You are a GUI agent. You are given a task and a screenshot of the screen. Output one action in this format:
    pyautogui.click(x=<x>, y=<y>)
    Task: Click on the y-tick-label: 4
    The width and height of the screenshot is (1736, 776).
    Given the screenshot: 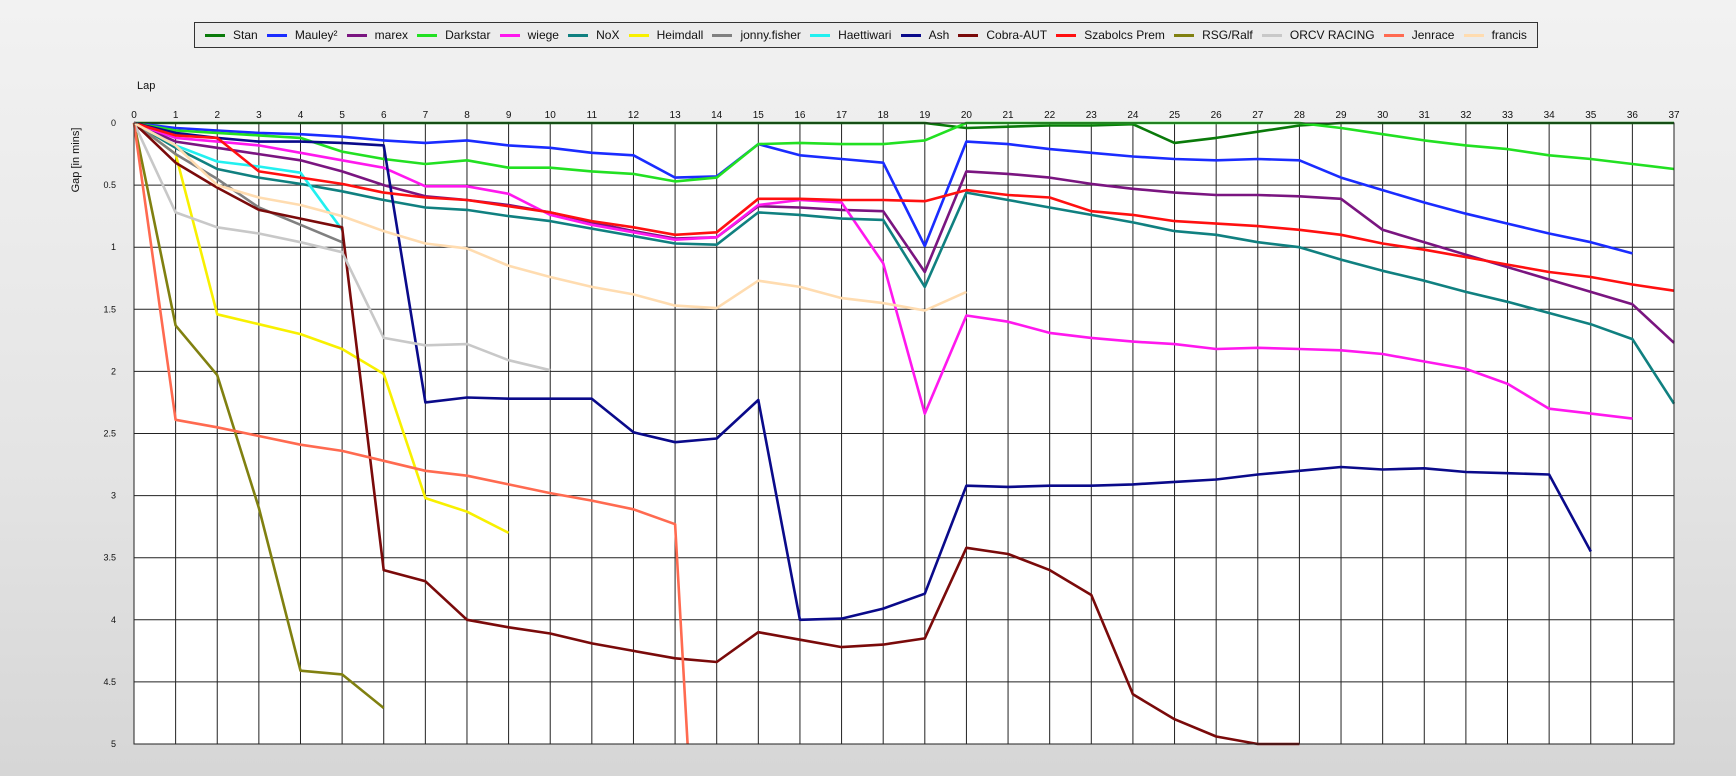 What is the action you would take?
    pyautogui.click(x=113, y=620)
    